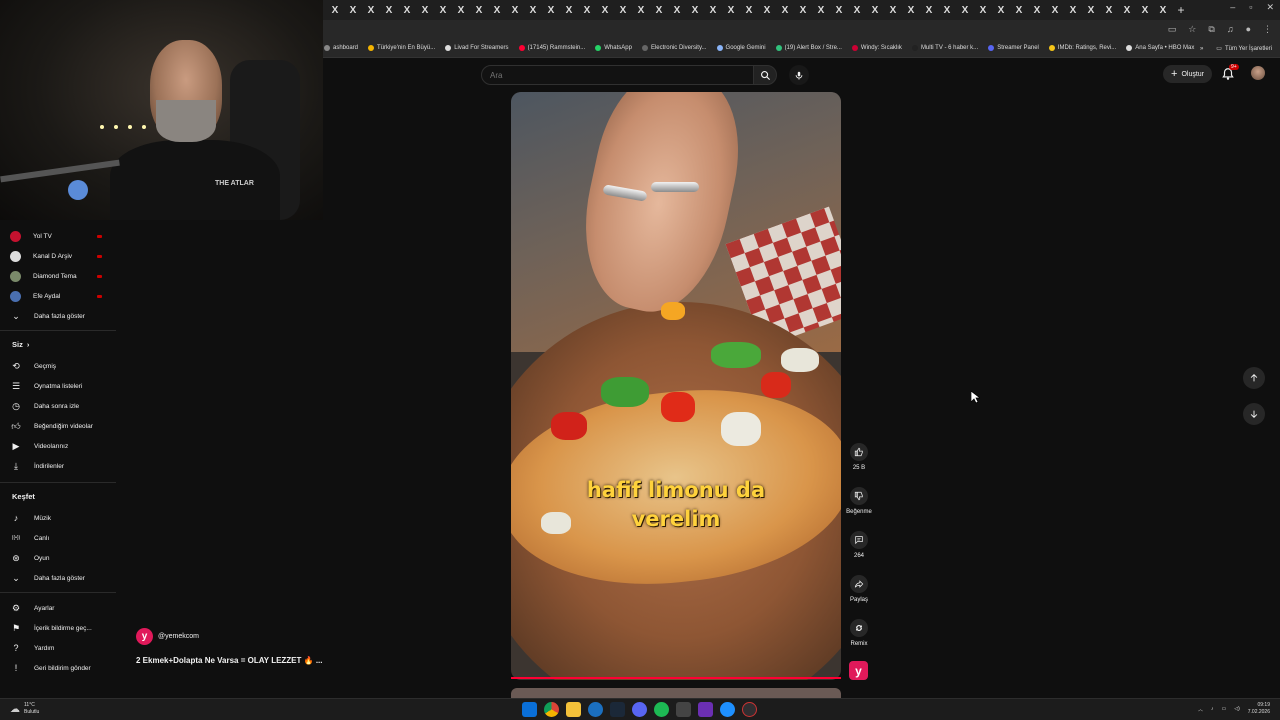 This screenshot has width=1280, height=720. Describe the element at coordinates (63, 538) in the screenshot. I see `sidebar-item: ((•)) Canlı` at that location.